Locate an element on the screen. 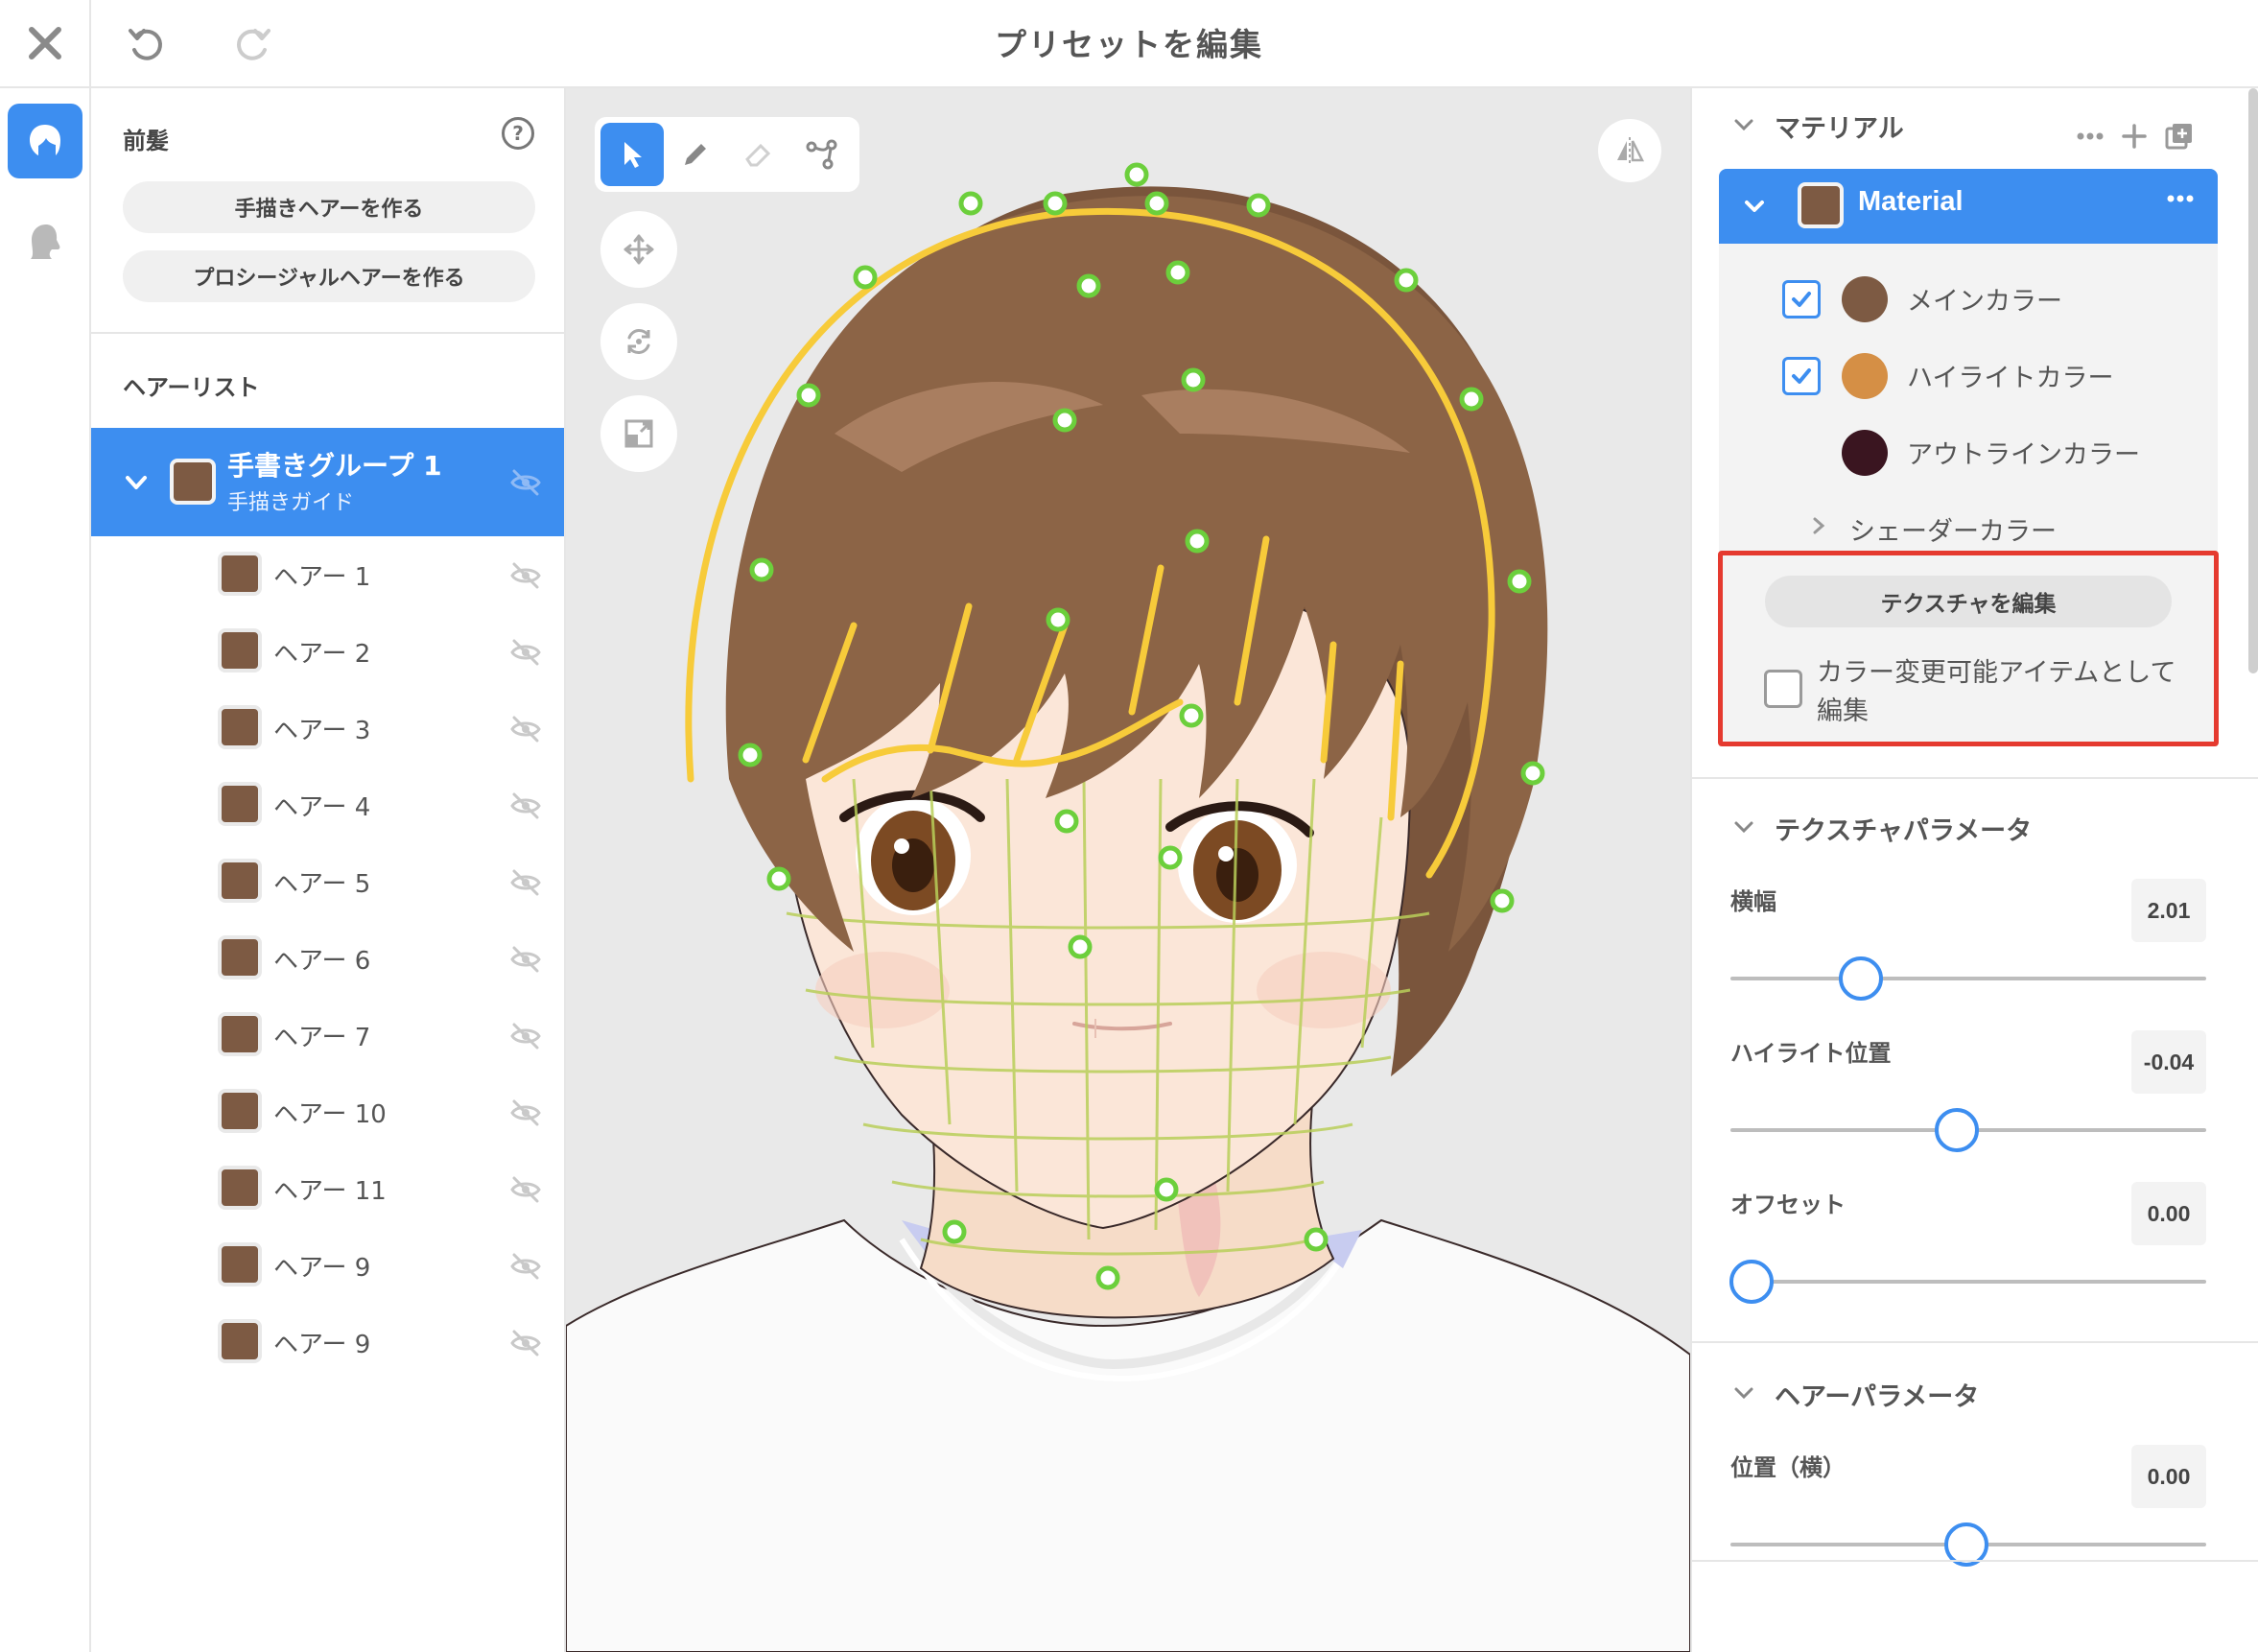 This screenshot has width=2258, height=1652. material-row: Material is located at coordinates (1968, 207).